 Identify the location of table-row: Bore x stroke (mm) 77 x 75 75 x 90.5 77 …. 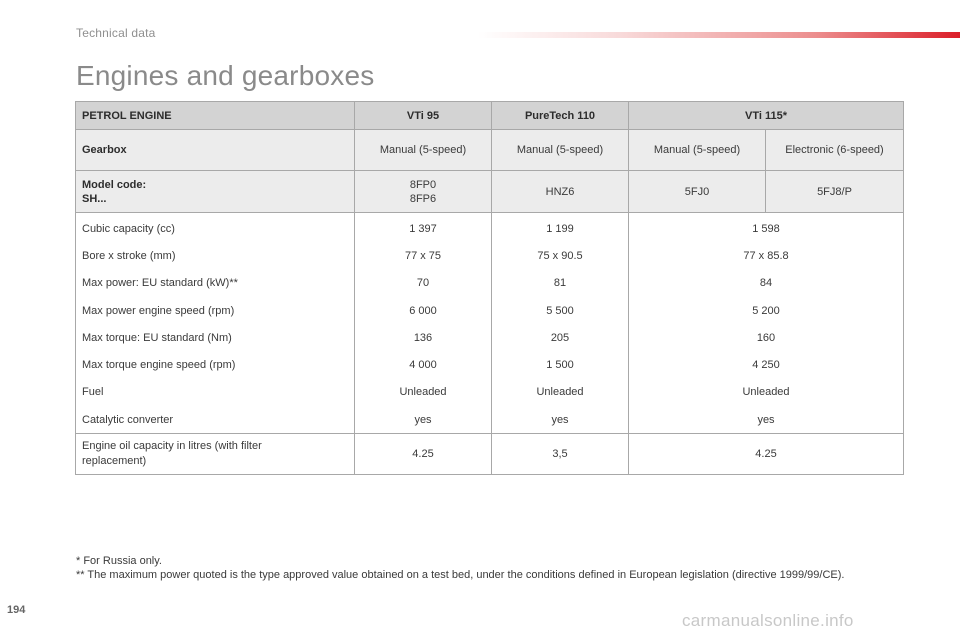
(489, 256).